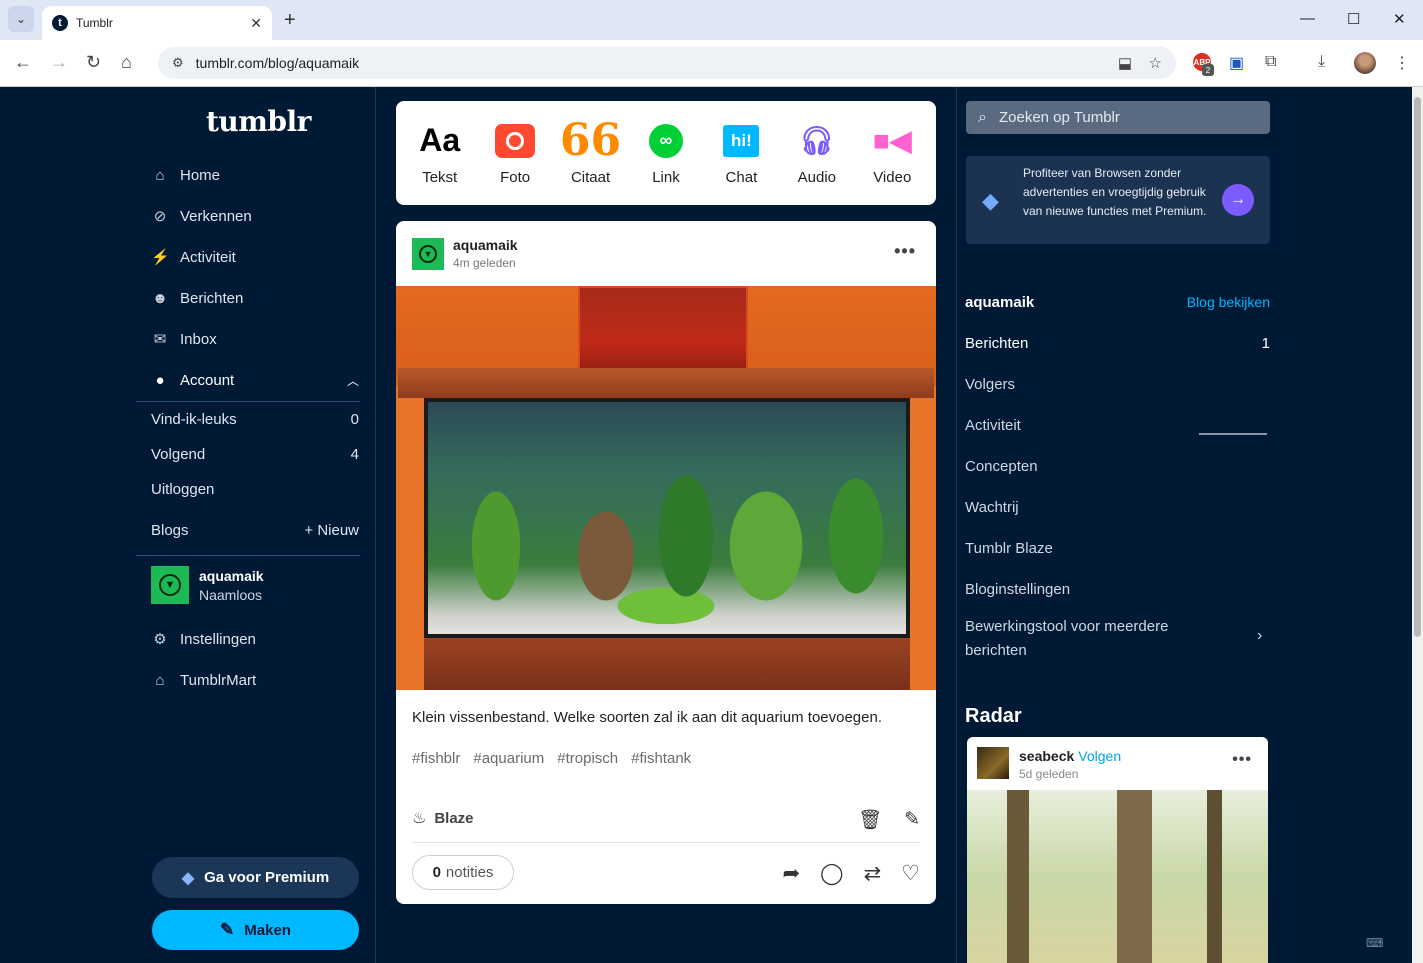 The image size is (1423, 963). Describe the element at coordinates (1307, 18) in the screenshot. I see `minimize-icon: —` at that location.